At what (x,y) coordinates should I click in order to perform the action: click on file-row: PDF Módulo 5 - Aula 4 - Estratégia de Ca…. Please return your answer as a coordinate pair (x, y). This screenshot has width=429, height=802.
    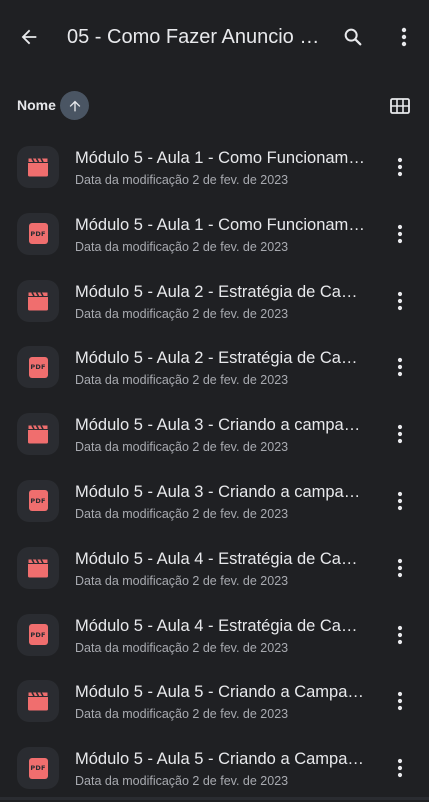
    Looking at the image, I should click on (214, 635).